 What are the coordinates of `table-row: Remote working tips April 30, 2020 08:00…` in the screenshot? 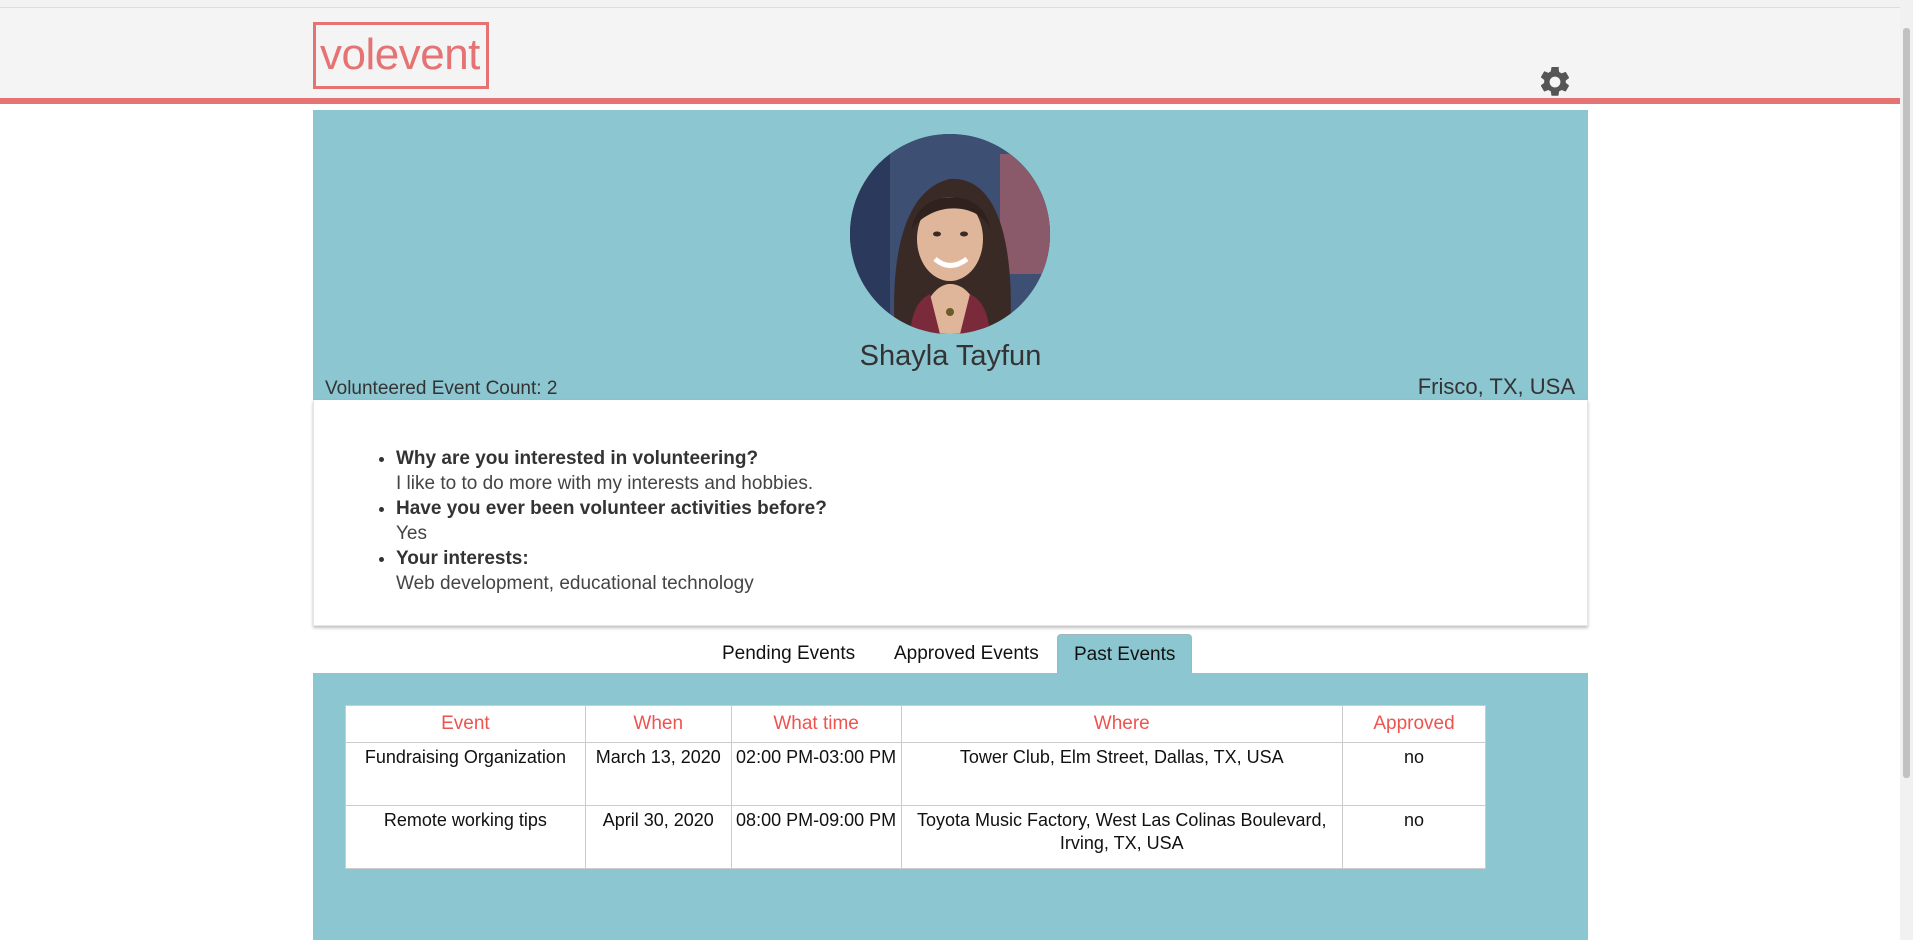 It's located at (915, 837).